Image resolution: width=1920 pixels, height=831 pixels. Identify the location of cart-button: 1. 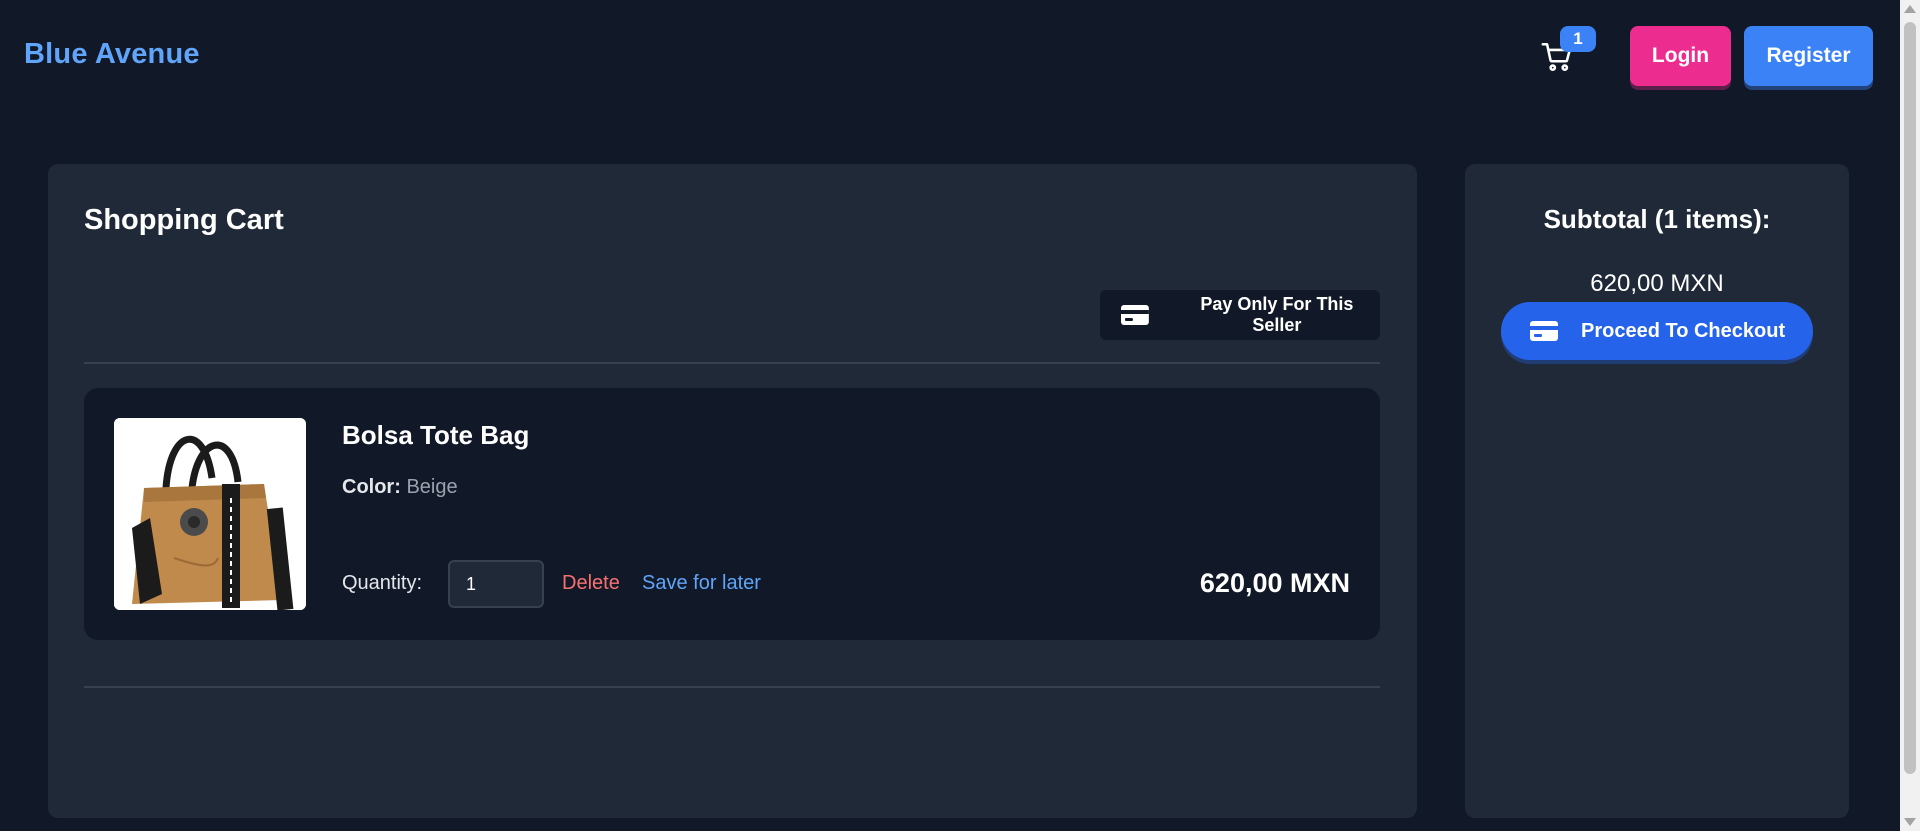
(1568, 51).